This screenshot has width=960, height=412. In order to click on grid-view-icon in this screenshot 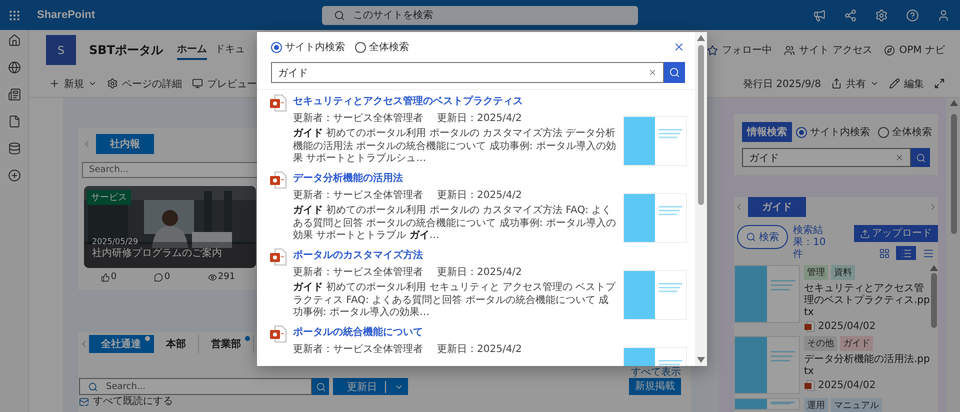, I will do `click(884, 253)`.